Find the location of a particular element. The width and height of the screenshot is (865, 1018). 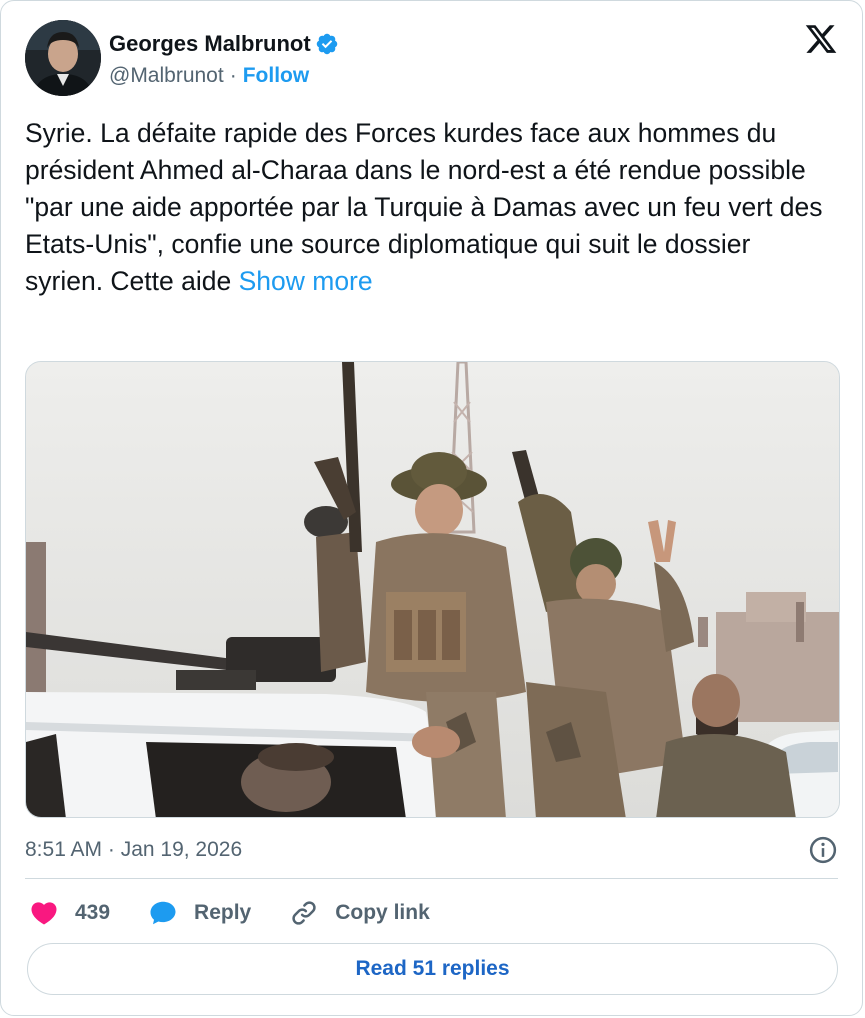

tweet-header: Georges Malbrunot @Malbrunot · Follow is located at coordinates (431, 58).